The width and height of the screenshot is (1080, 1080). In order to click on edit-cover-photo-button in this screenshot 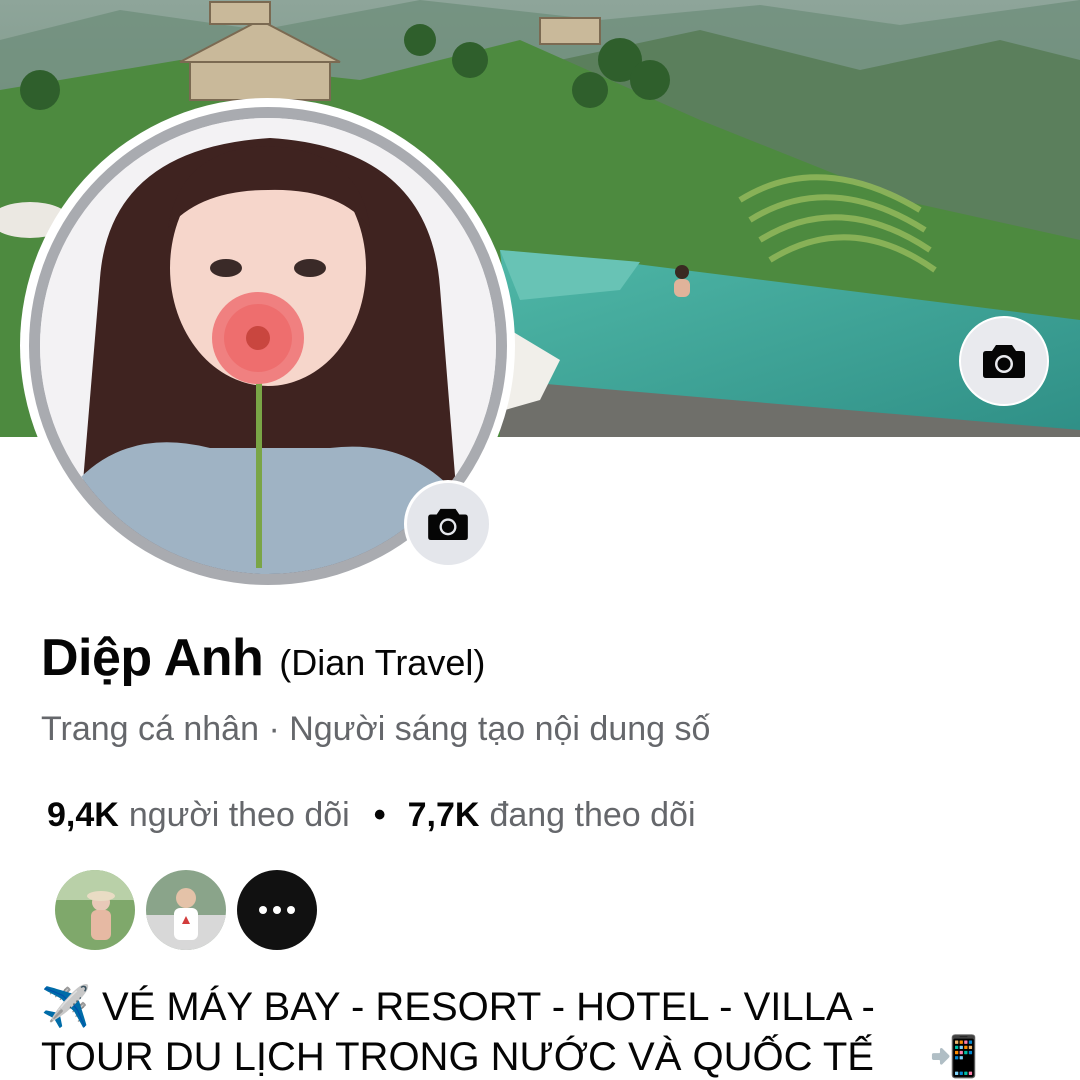, I will do `click(1004, 361)`.